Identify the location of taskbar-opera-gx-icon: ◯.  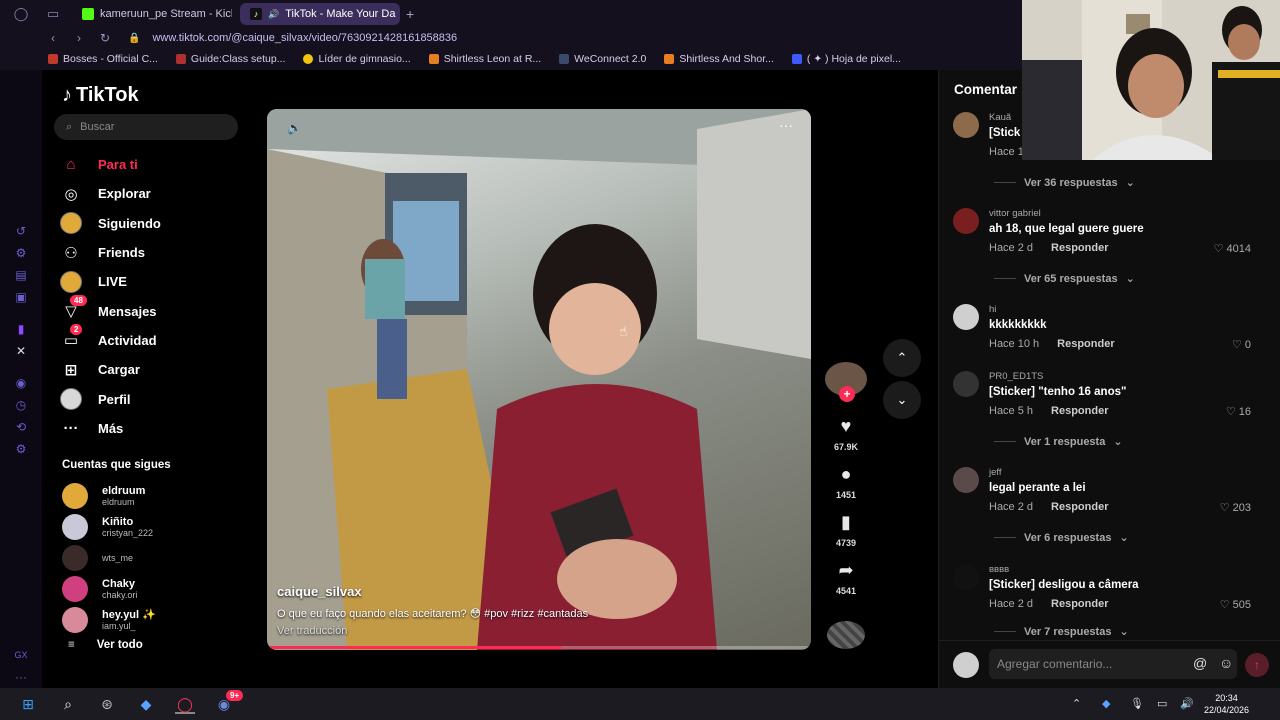
(185, 704).